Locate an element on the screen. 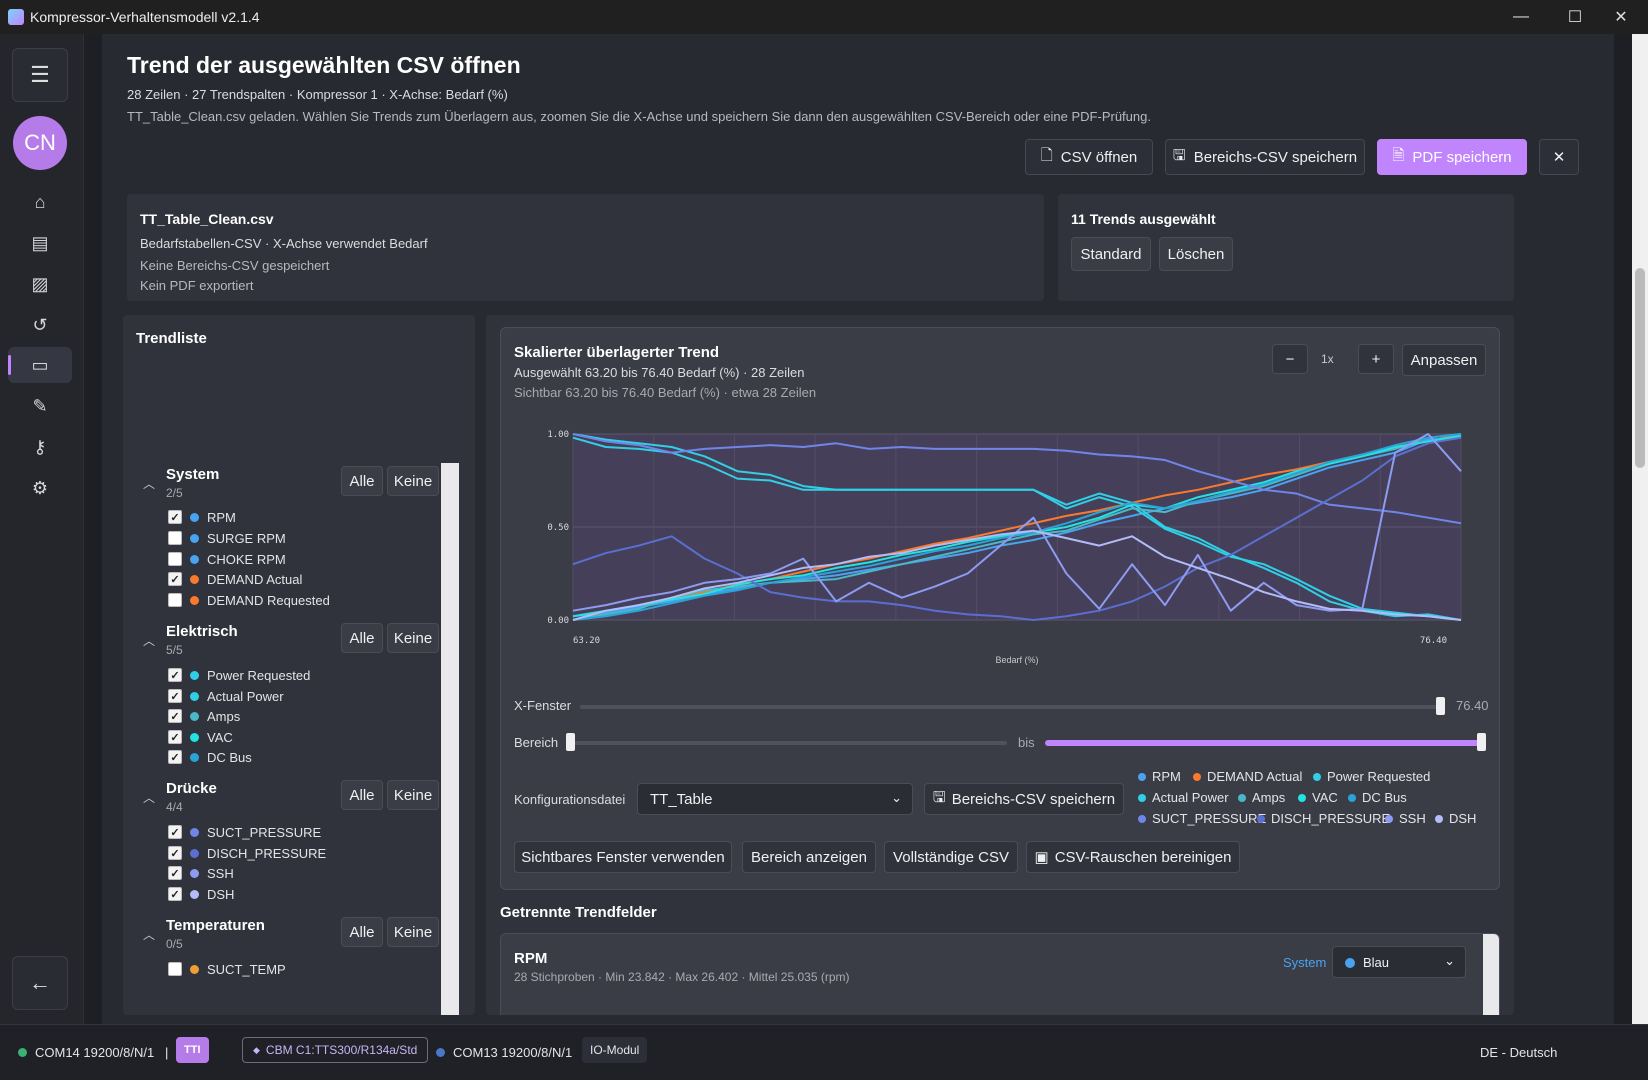 This screenshot has width=1648, height=1080. trend-item-rpm: ✓ RPM is located at coordinates (202, 517).